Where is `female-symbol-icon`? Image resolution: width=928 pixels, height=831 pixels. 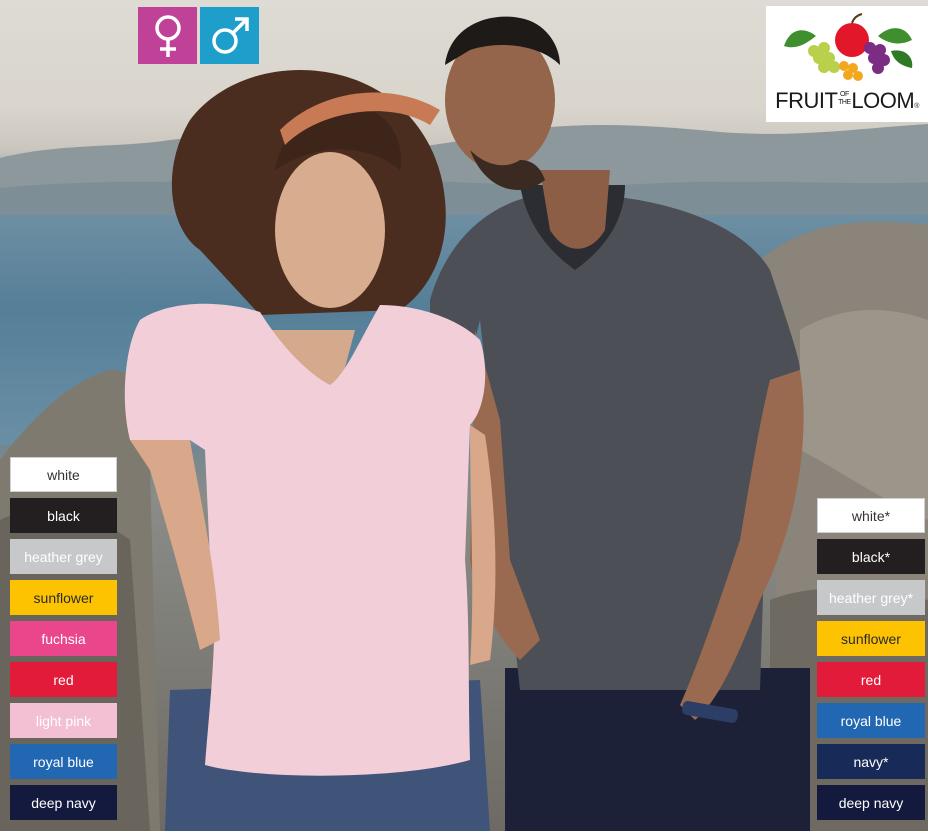 female-symbol-icon is located at coordinates (167, 35).